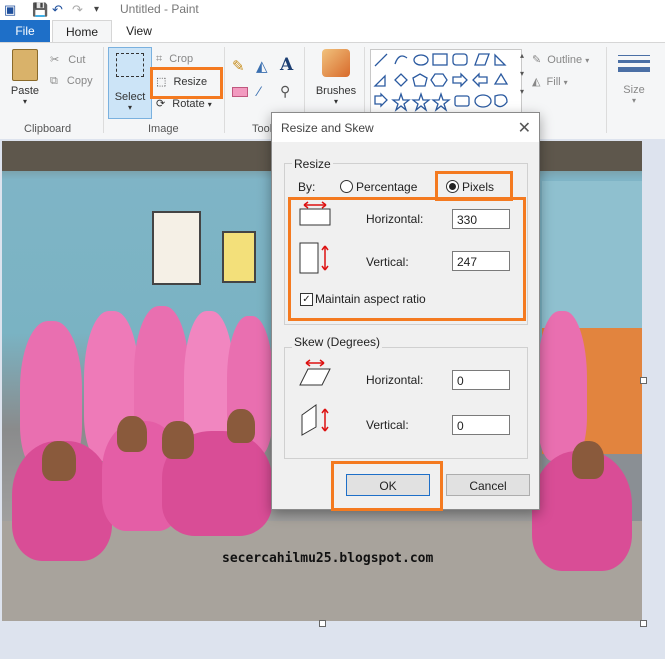 Image resolution: width=665 pixels, height=659 pixels. I want to click on percentage-radio, so click(346, 186).